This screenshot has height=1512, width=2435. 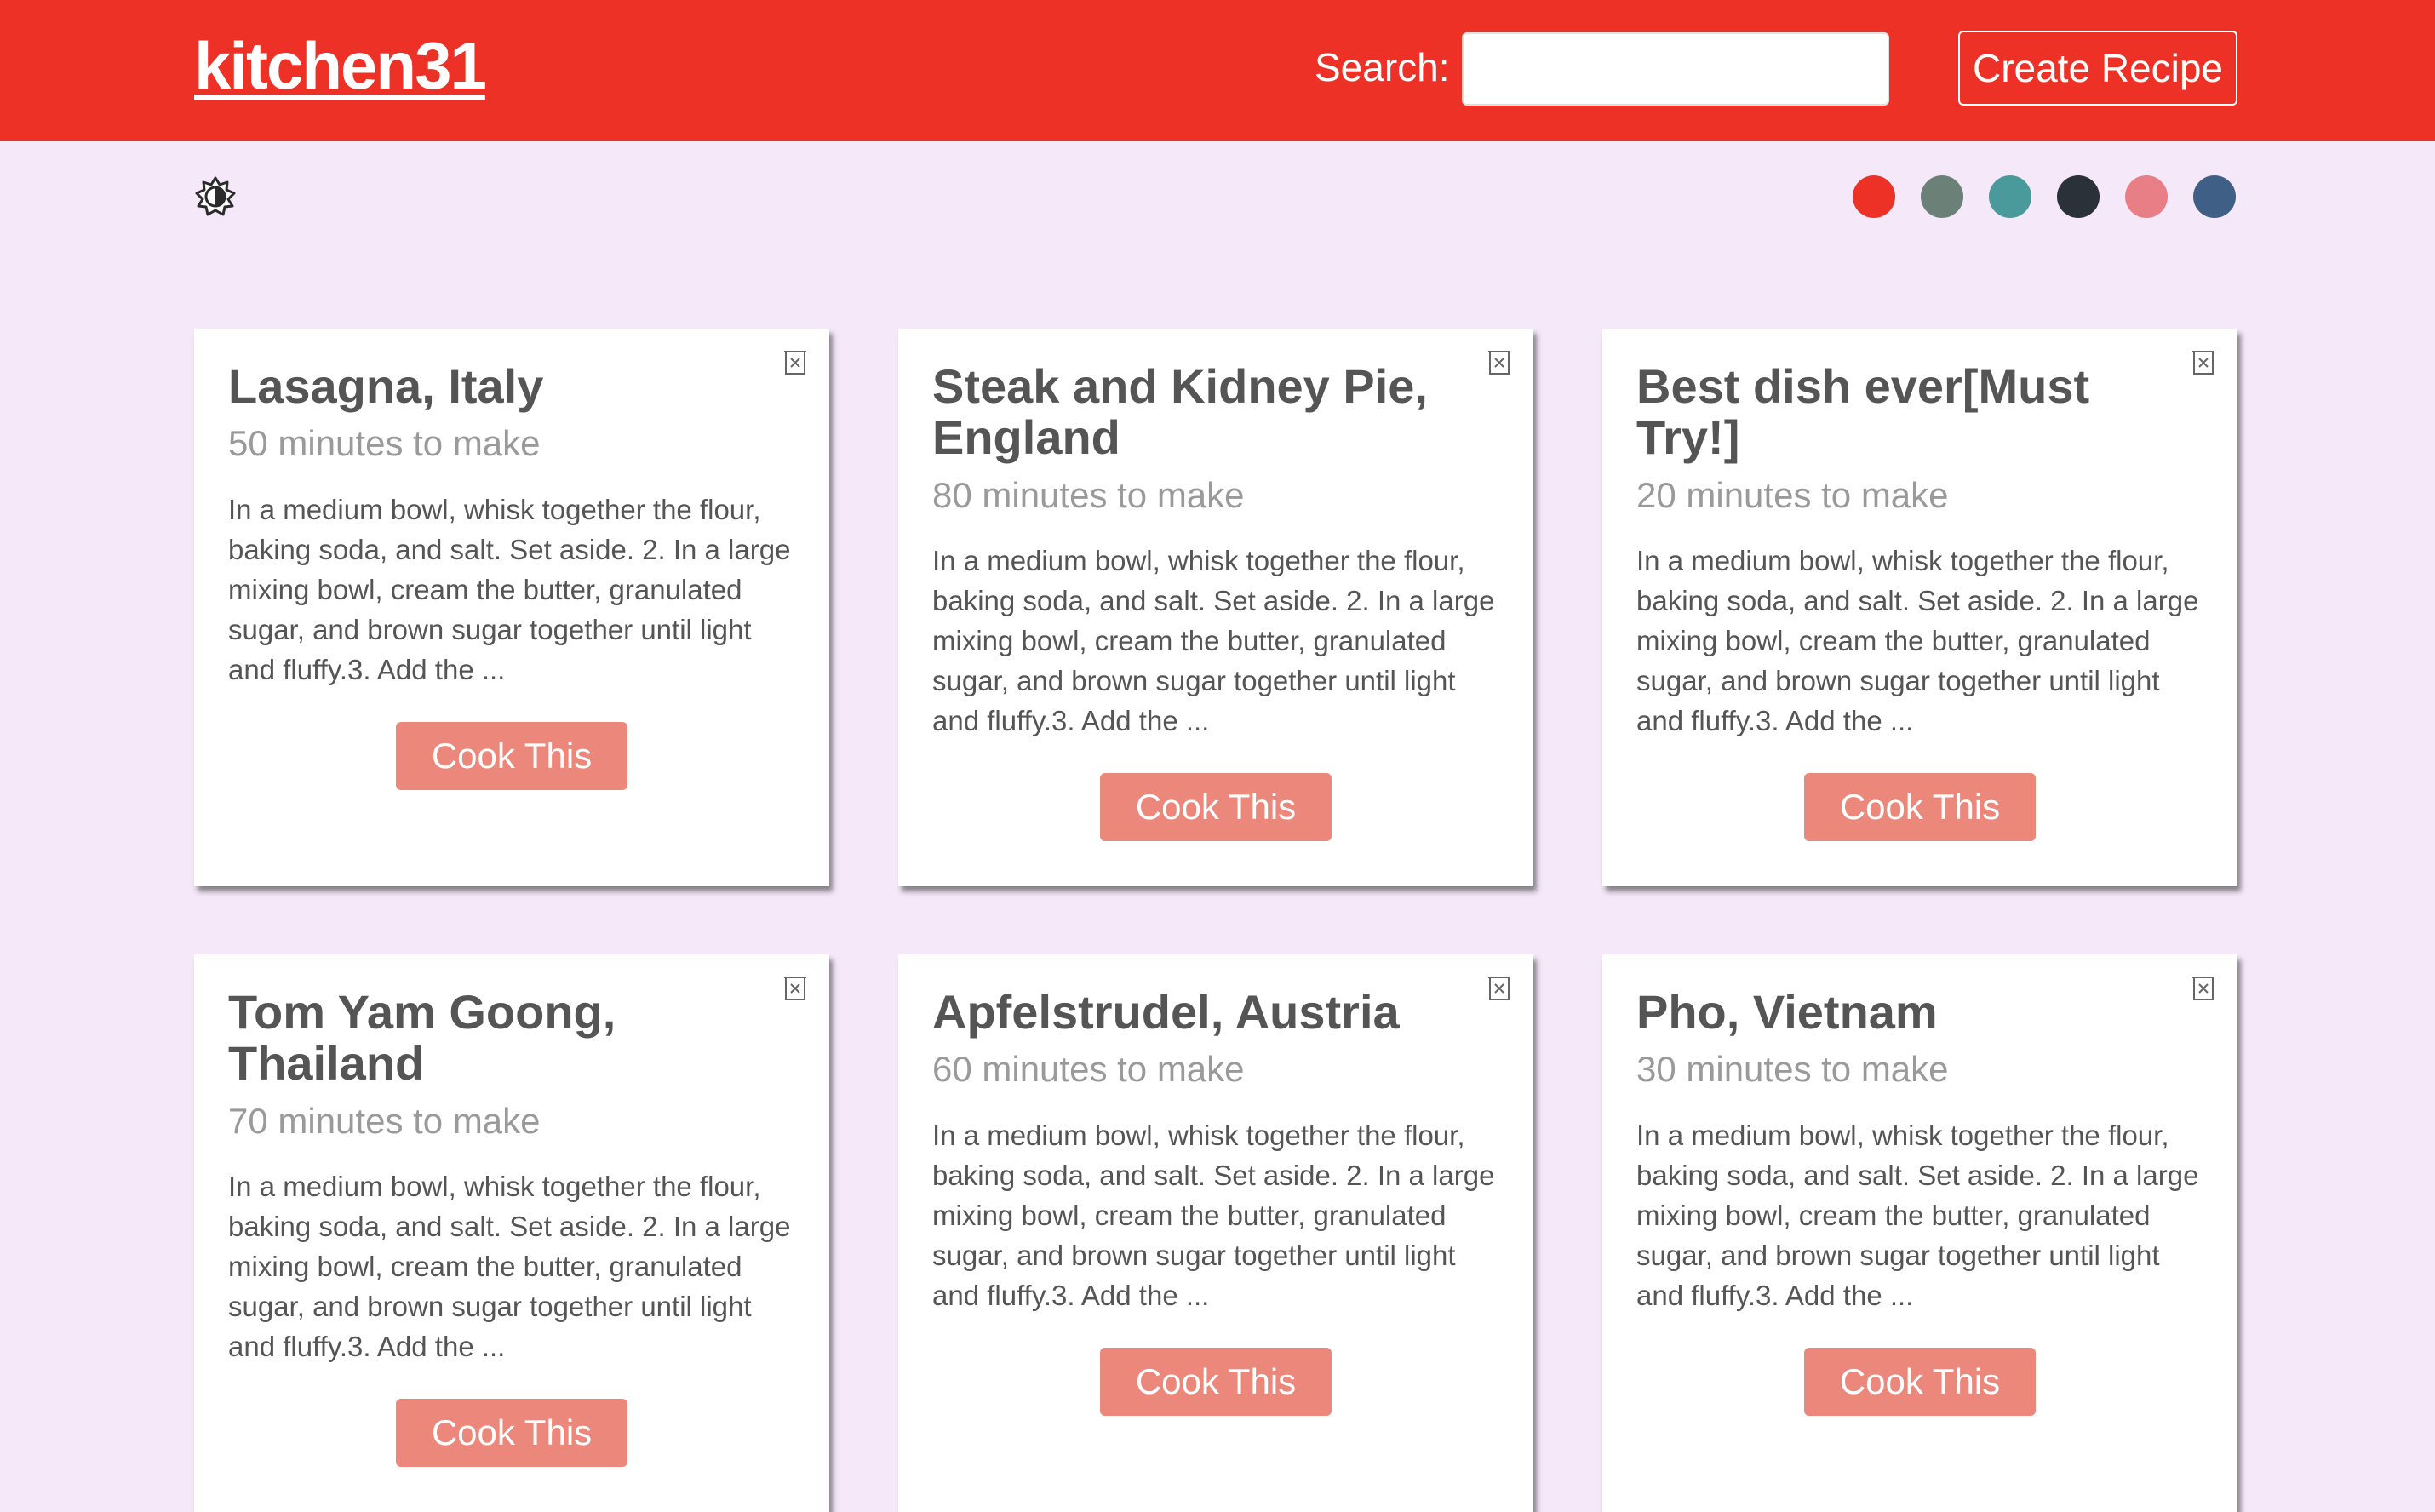 What do you see at coordinates (1787, 1012) in the screenshot?
I see `recipe-title: Pho, Vietnam` at bounding box center [1787, 1012].